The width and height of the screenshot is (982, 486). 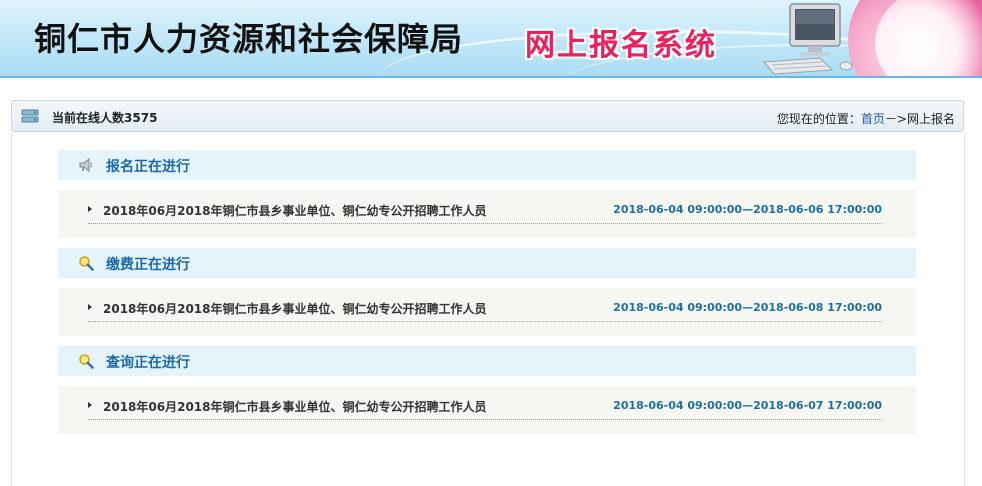 What do you see at coordinates (747, 307) in the screenshot?
I see `time-range: 2018-06-04 09:00:00—2018-06-08 17:00:00` at bounding box center [747, 307].